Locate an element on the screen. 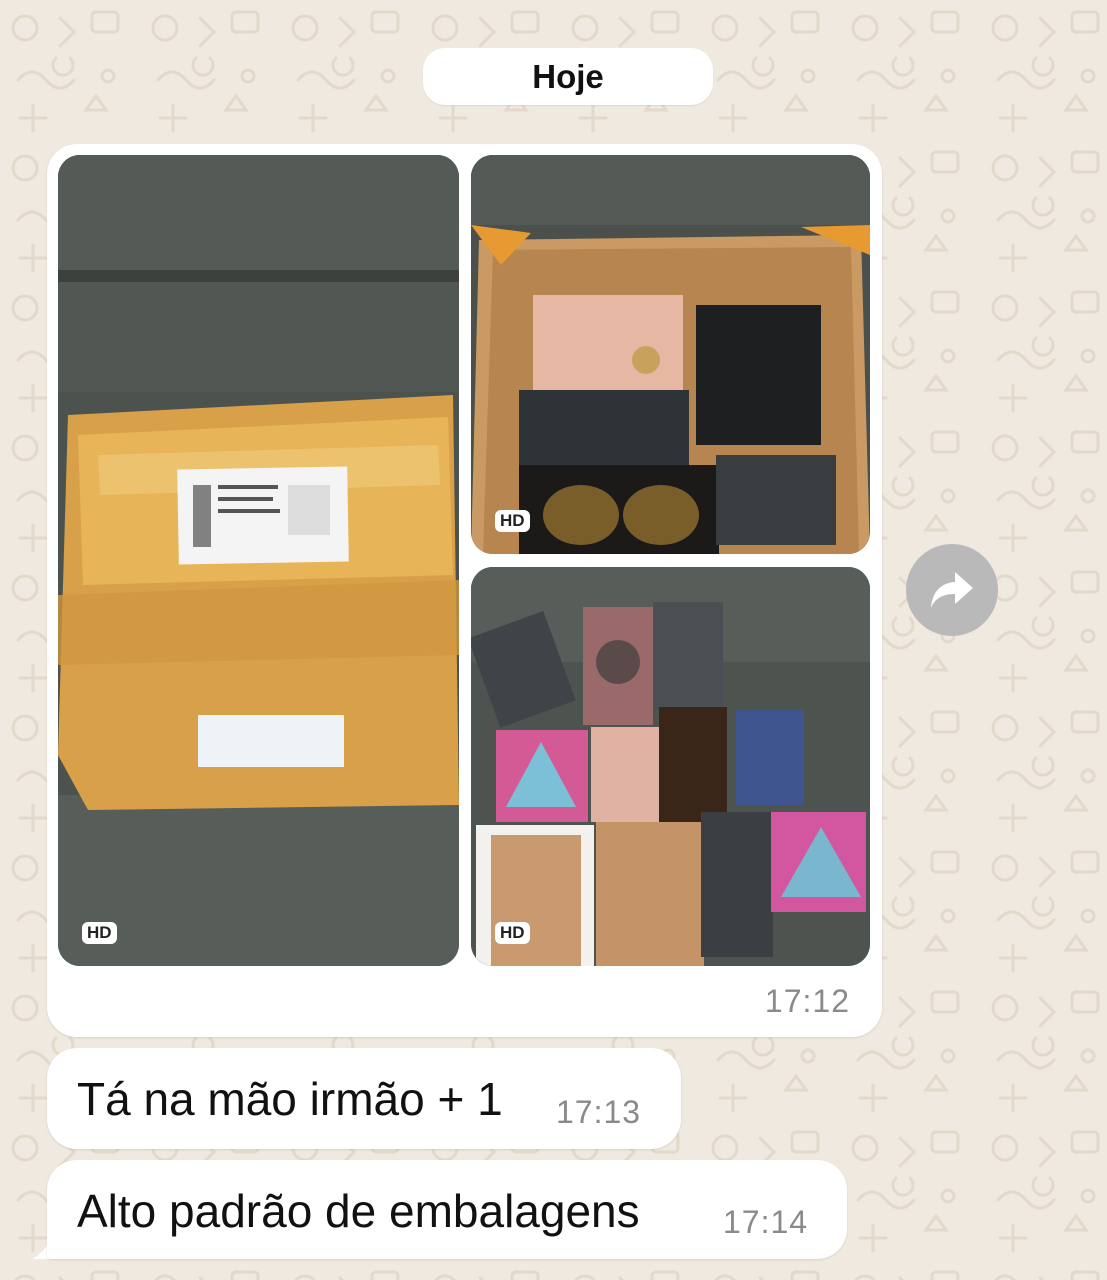 This screenshot has width=1107, height=1280. message-timestamp: 17:12 is located at coordinates (807, 1001).